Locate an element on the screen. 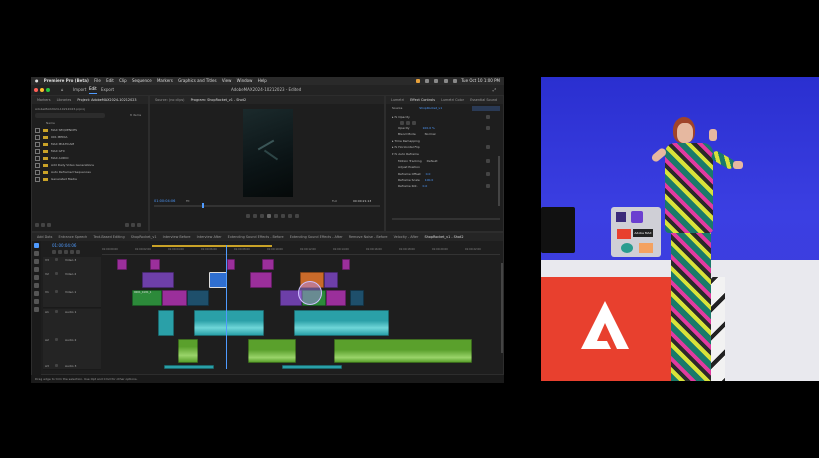  bin-item: MAX SEQUENCES is located at coordinates (90, 130).